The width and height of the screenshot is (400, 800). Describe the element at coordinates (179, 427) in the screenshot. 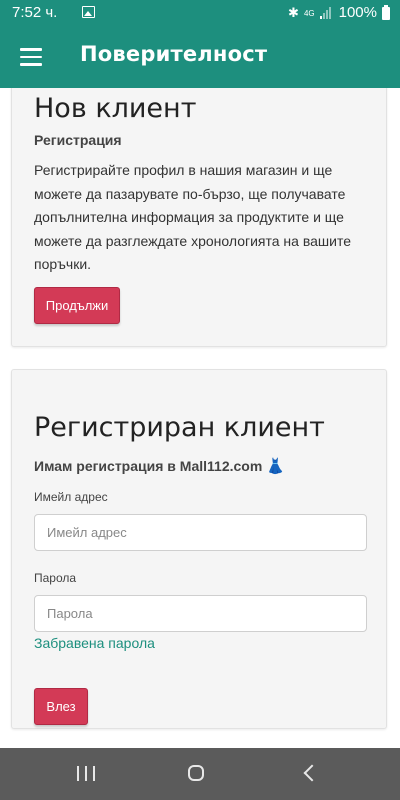

I see `registered-customer-heading: Регистриран клиент` at that location.